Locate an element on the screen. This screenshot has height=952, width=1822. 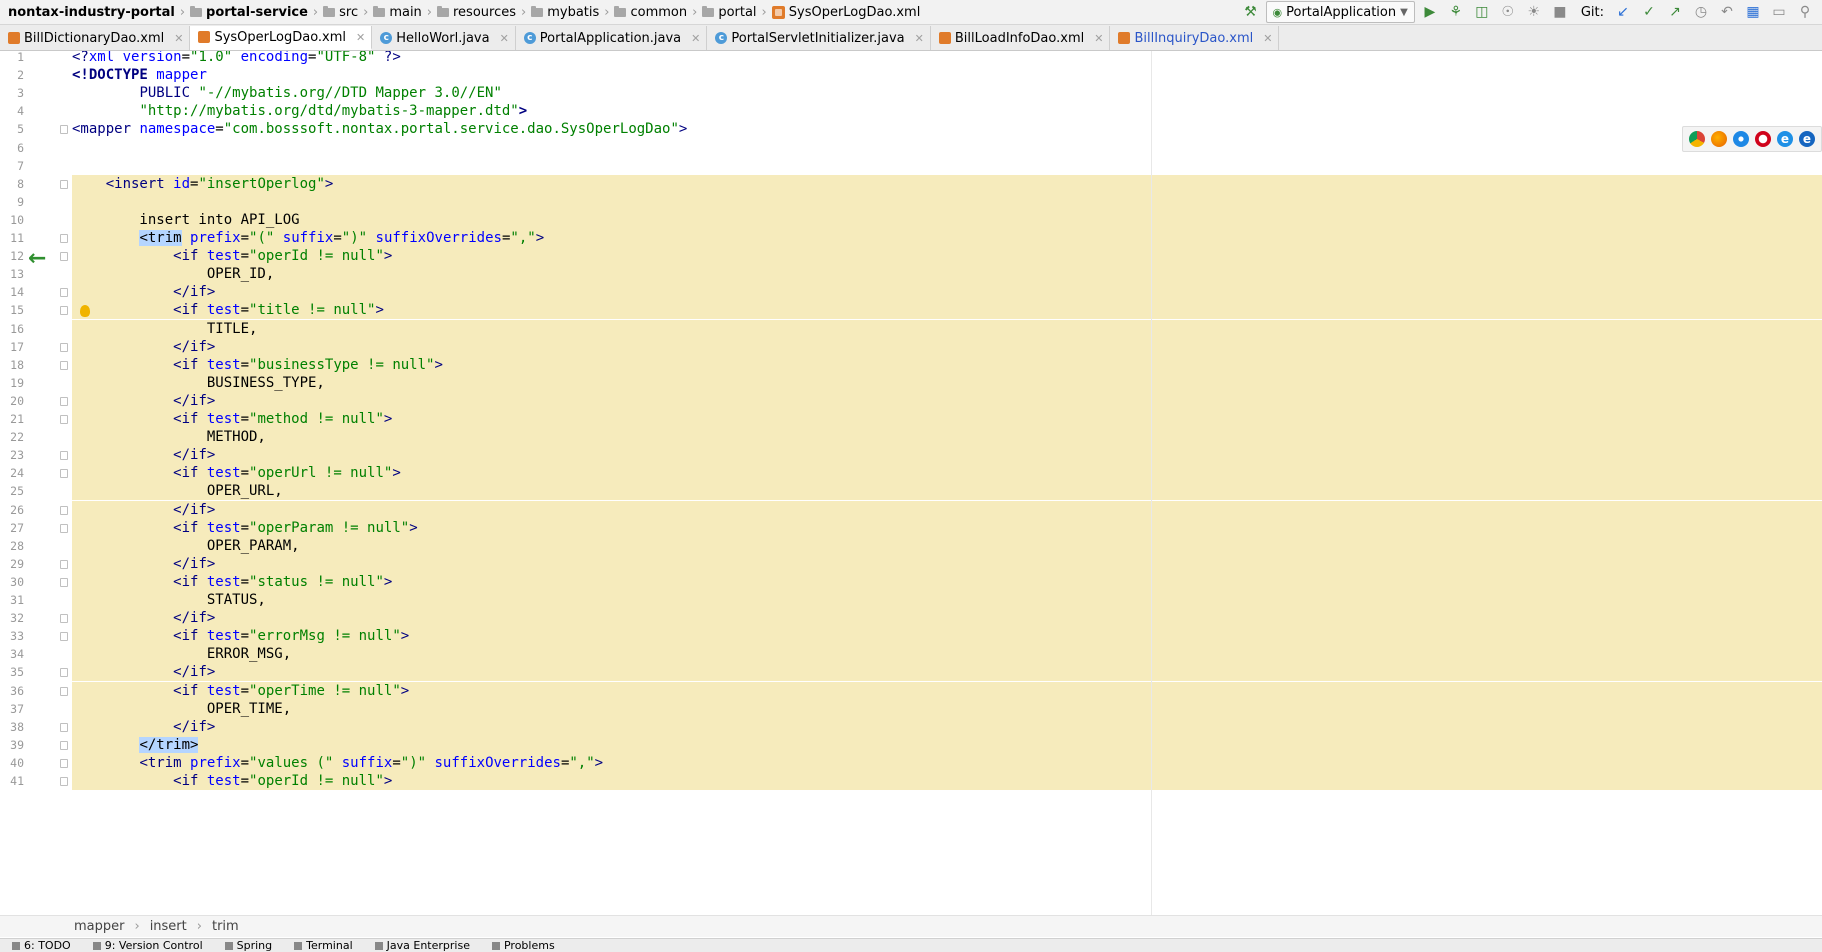
firefox-icon is located at coordinates (1719, 139).